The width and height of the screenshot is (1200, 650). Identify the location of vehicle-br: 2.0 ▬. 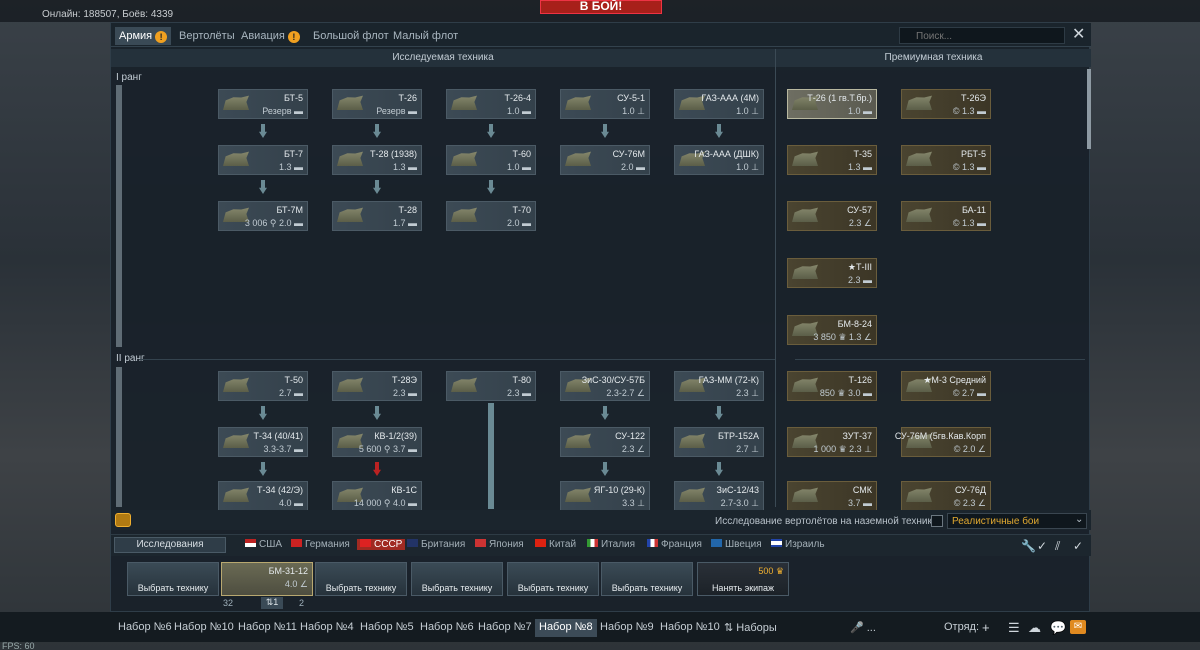
(518, 223).